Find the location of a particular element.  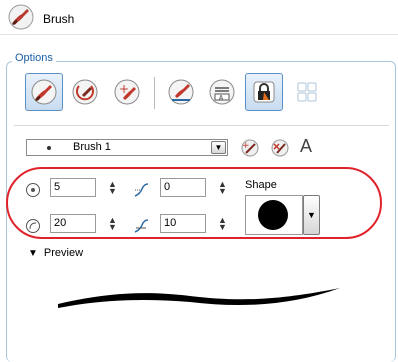

brush-preset-dropdown: Brush 1 ▼ is located at coordinates (127, 147).